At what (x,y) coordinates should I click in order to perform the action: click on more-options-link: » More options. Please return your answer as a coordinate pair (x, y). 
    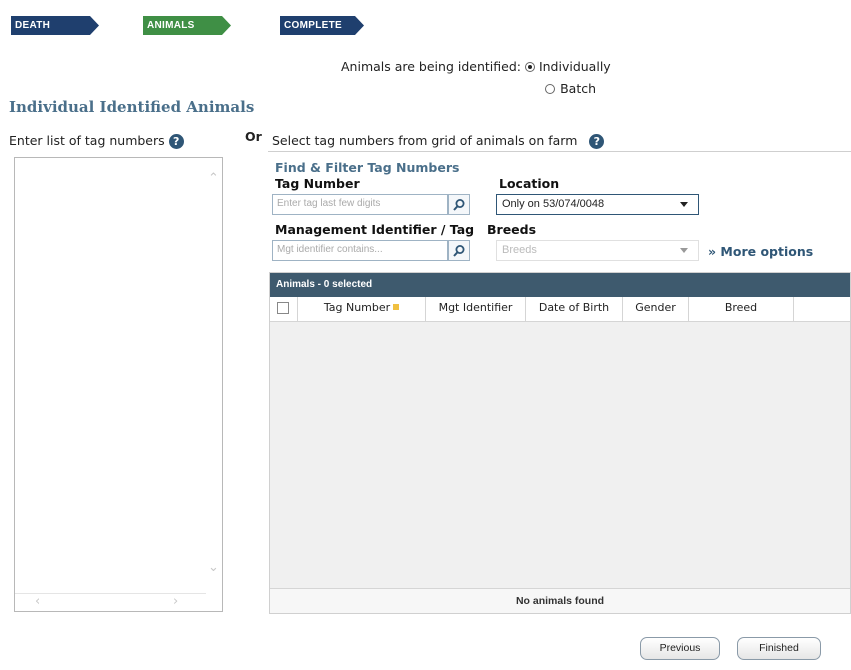
    Looking at the image, I should click on (760, 251).